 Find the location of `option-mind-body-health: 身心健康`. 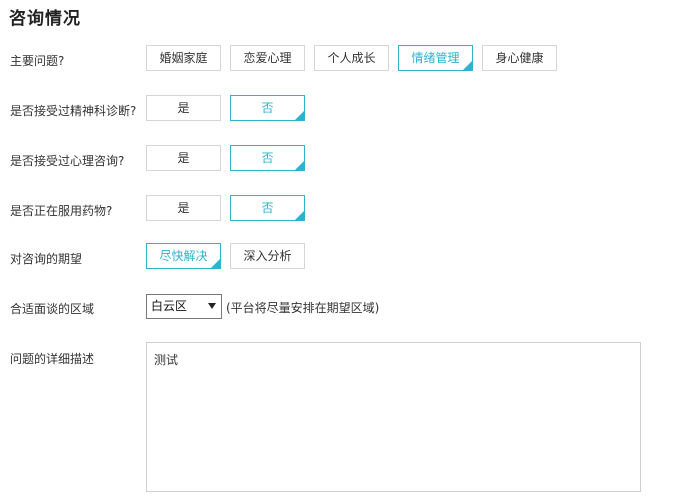

option-mind-body-health: 身心健康 is located at coordinates (519, 58).